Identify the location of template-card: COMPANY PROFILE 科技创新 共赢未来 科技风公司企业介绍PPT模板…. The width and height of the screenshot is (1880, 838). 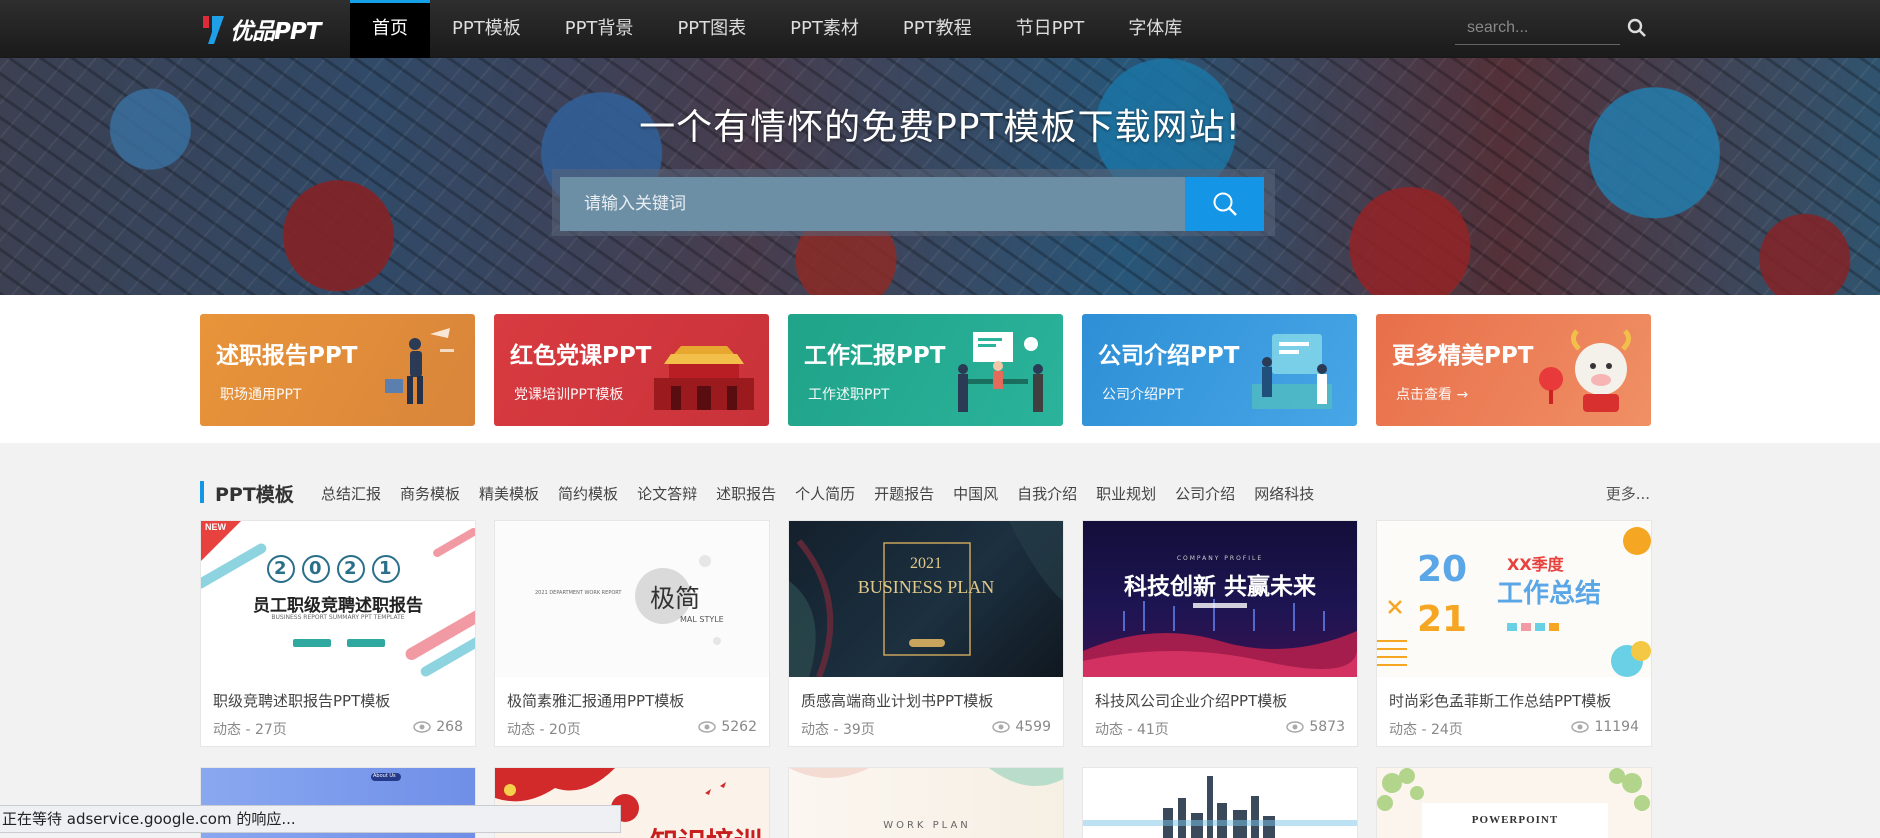
(1220, 633).